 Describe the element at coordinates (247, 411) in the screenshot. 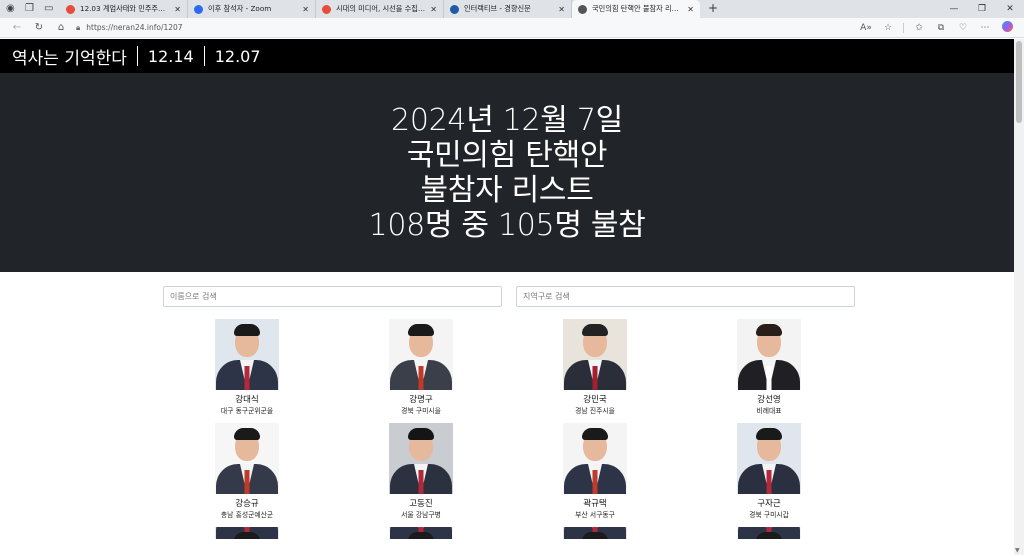

I see `member-region: 대구 동구군위군을` at that location.